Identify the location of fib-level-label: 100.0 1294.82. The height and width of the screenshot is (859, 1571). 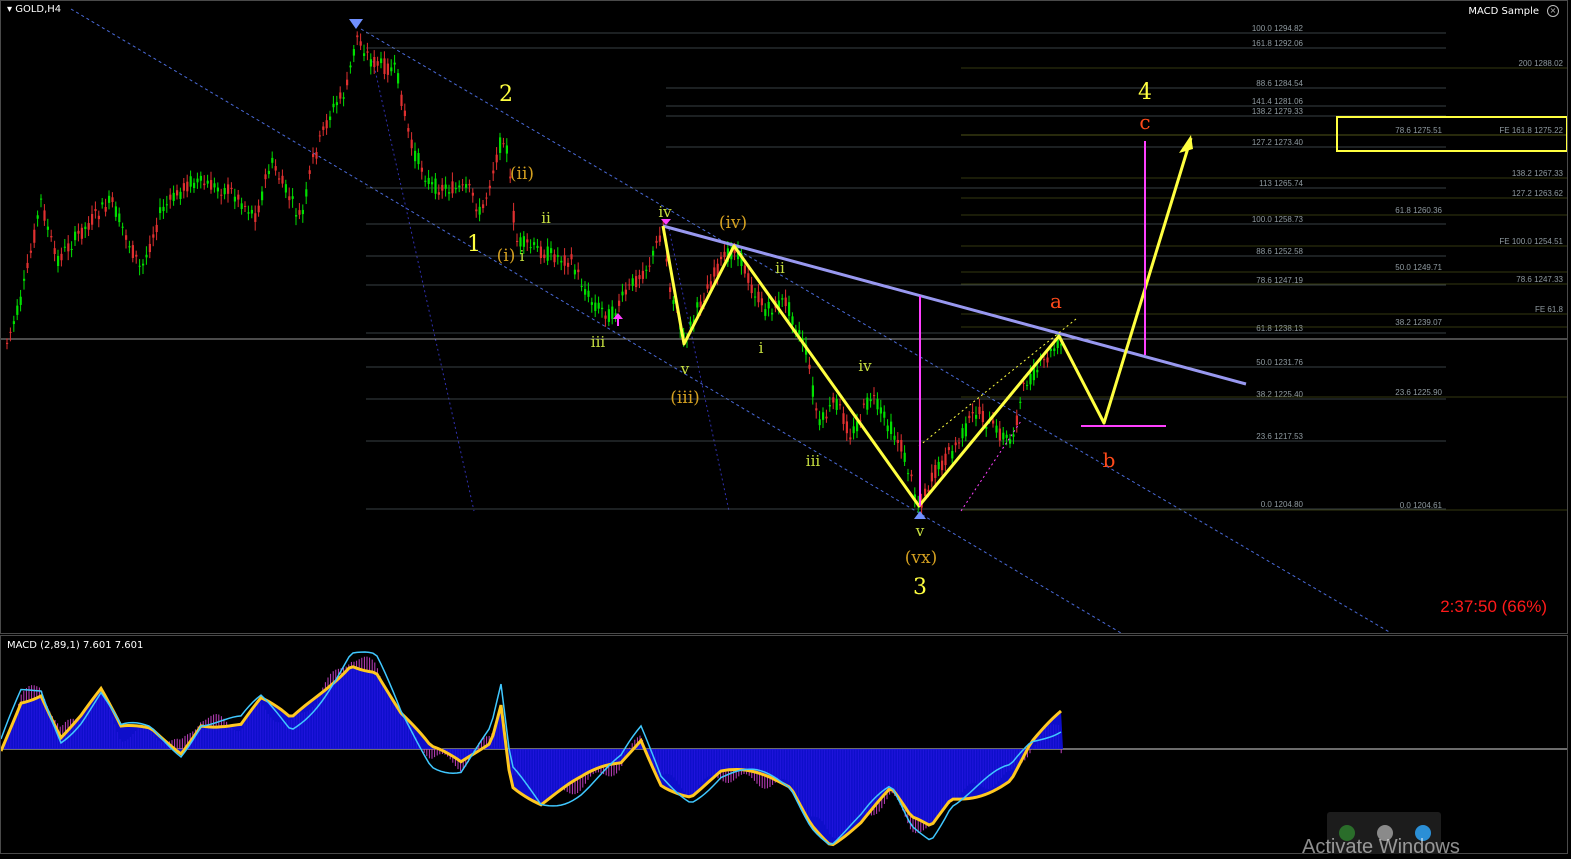
(1278, 28).